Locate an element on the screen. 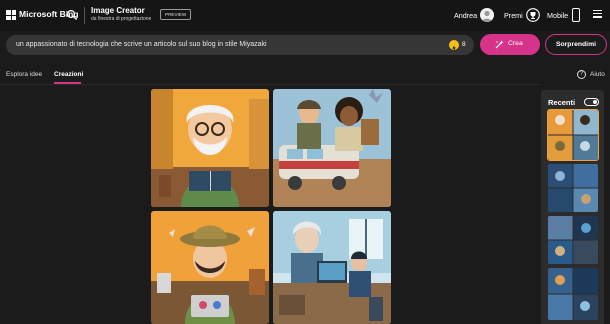 The width and height of the screenshot is (610, 324). tab-creations: Creazioni is located at coordinates (68, 74).